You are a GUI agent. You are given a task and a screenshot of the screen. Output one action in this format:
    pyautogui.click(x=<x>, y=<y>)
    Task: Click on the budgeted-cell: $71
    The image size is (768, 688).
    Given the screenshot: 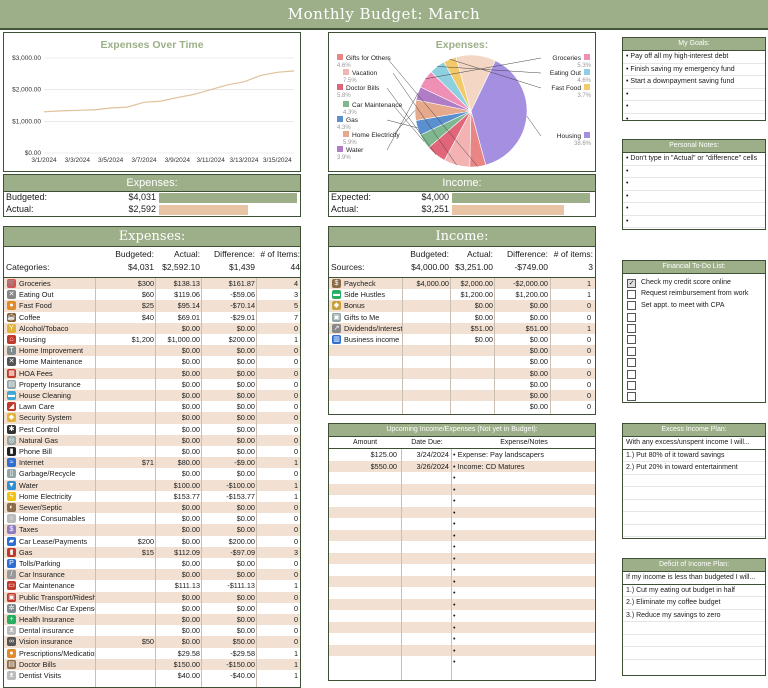 What is the action you would take?
    pyautogui.click(x=147, y=463)
    